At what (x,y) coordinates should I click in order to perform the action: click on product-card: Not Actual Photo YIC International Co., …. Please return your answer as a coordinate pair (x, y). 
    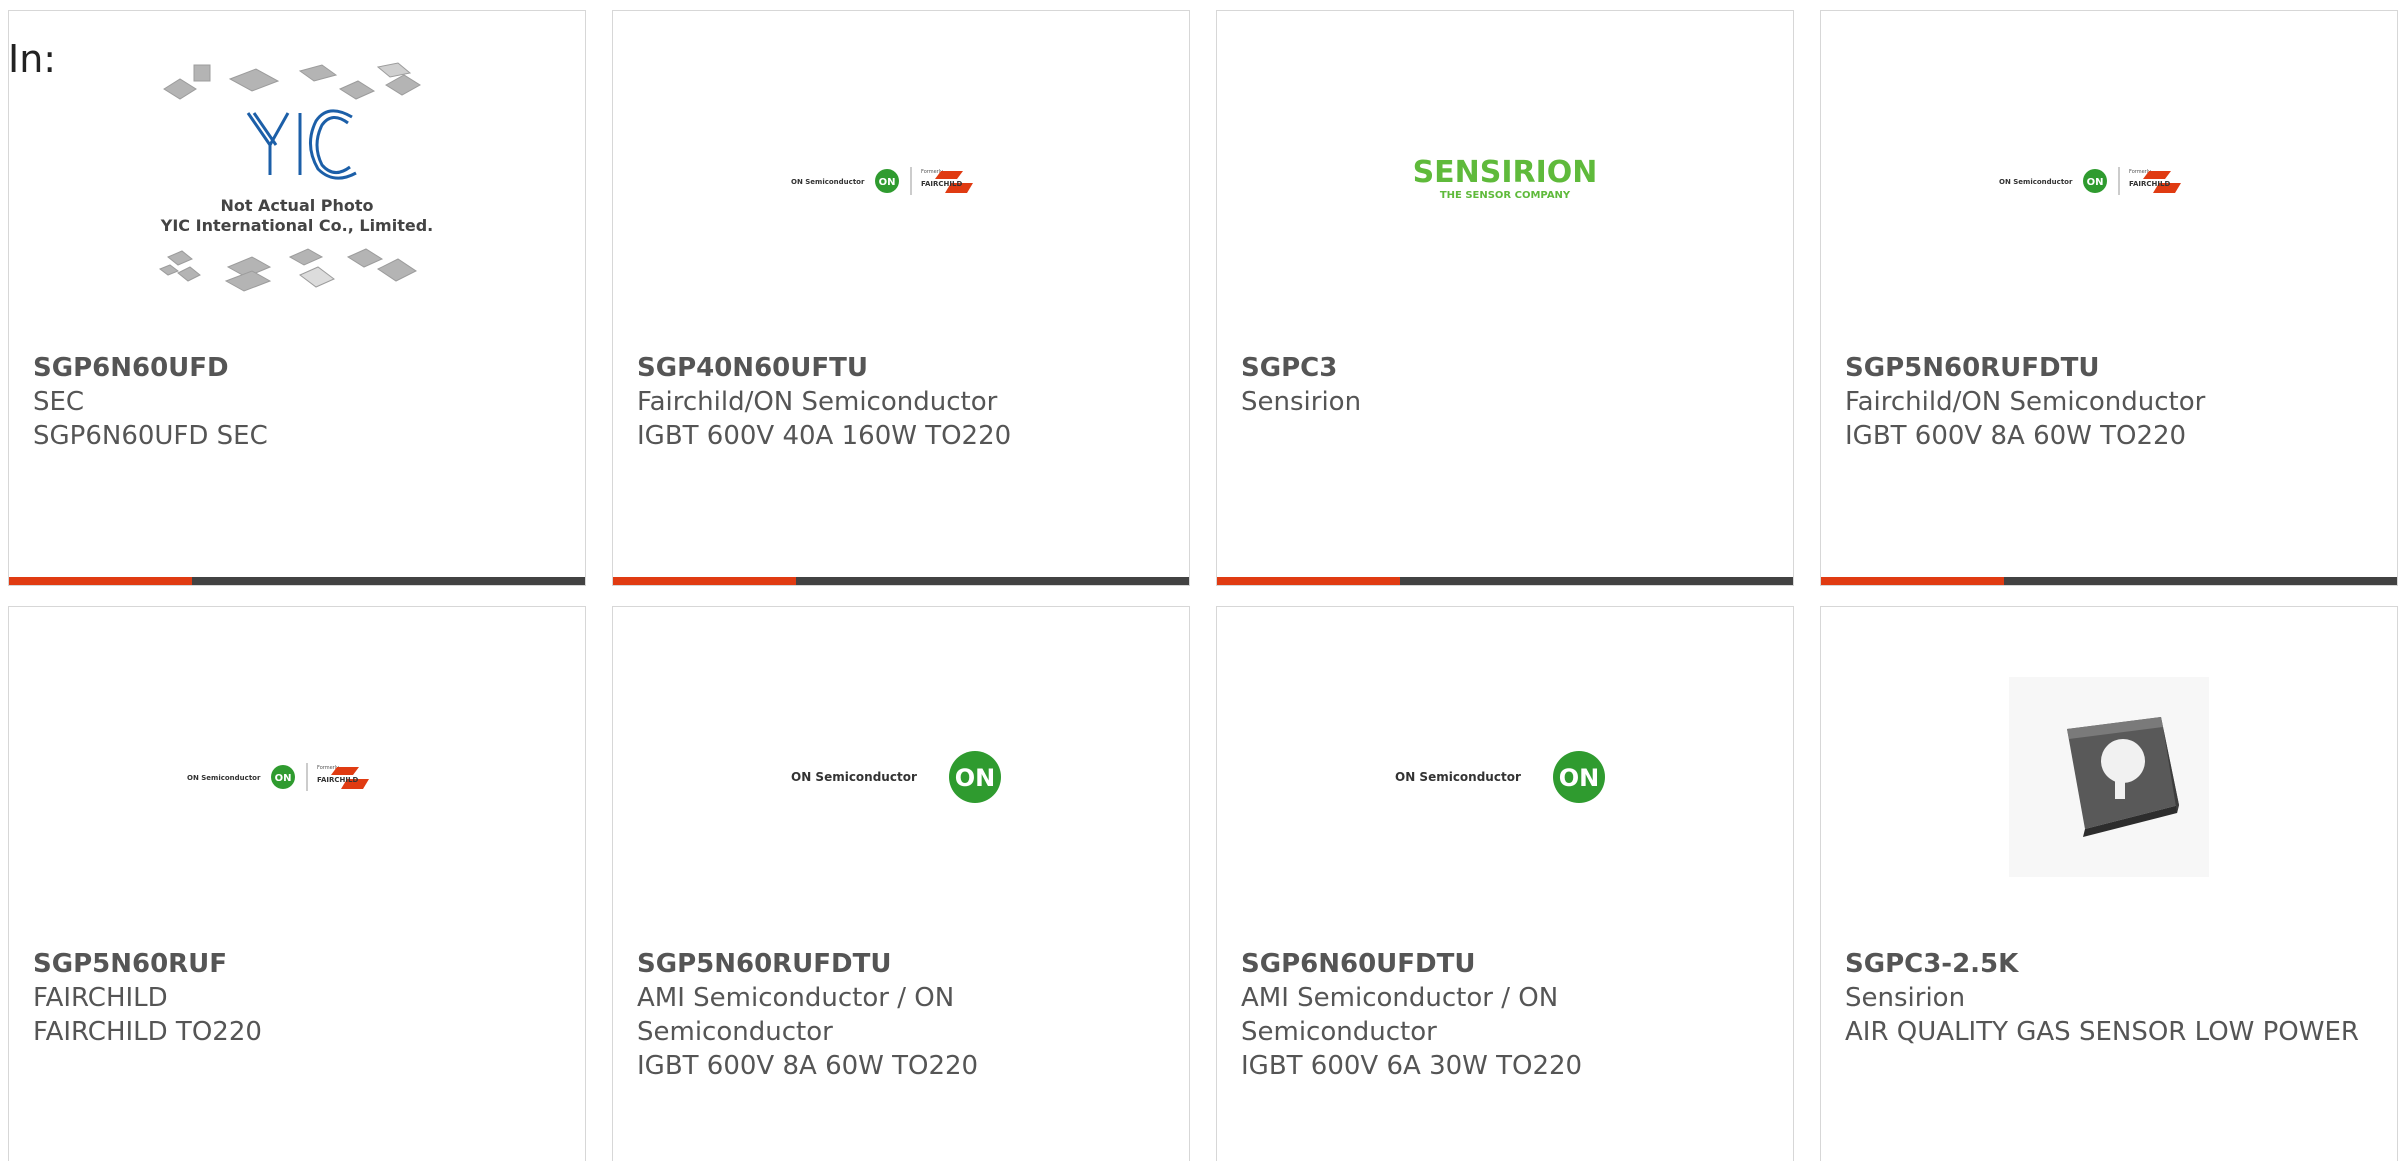
    Looking at the image, I should click on (297, 298).